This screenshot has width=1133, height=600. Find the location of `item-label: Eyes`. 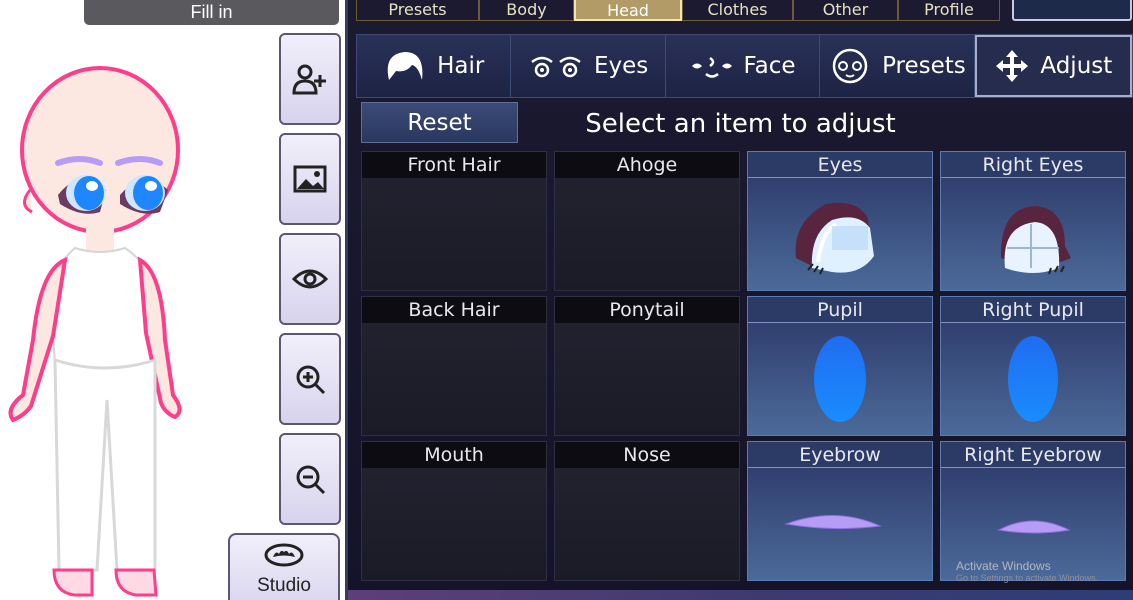

item-label: Eyes is located at coordinates (840, 165).